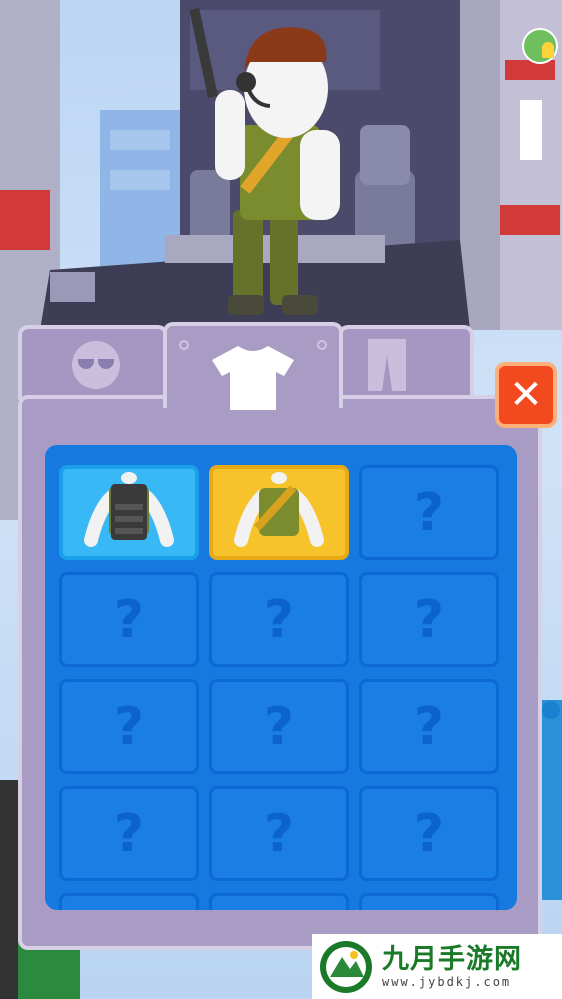 Image resolution: width=562 pixels, height=999 pixels. I want to click on globe-avatar-icon, so click(540, 46).